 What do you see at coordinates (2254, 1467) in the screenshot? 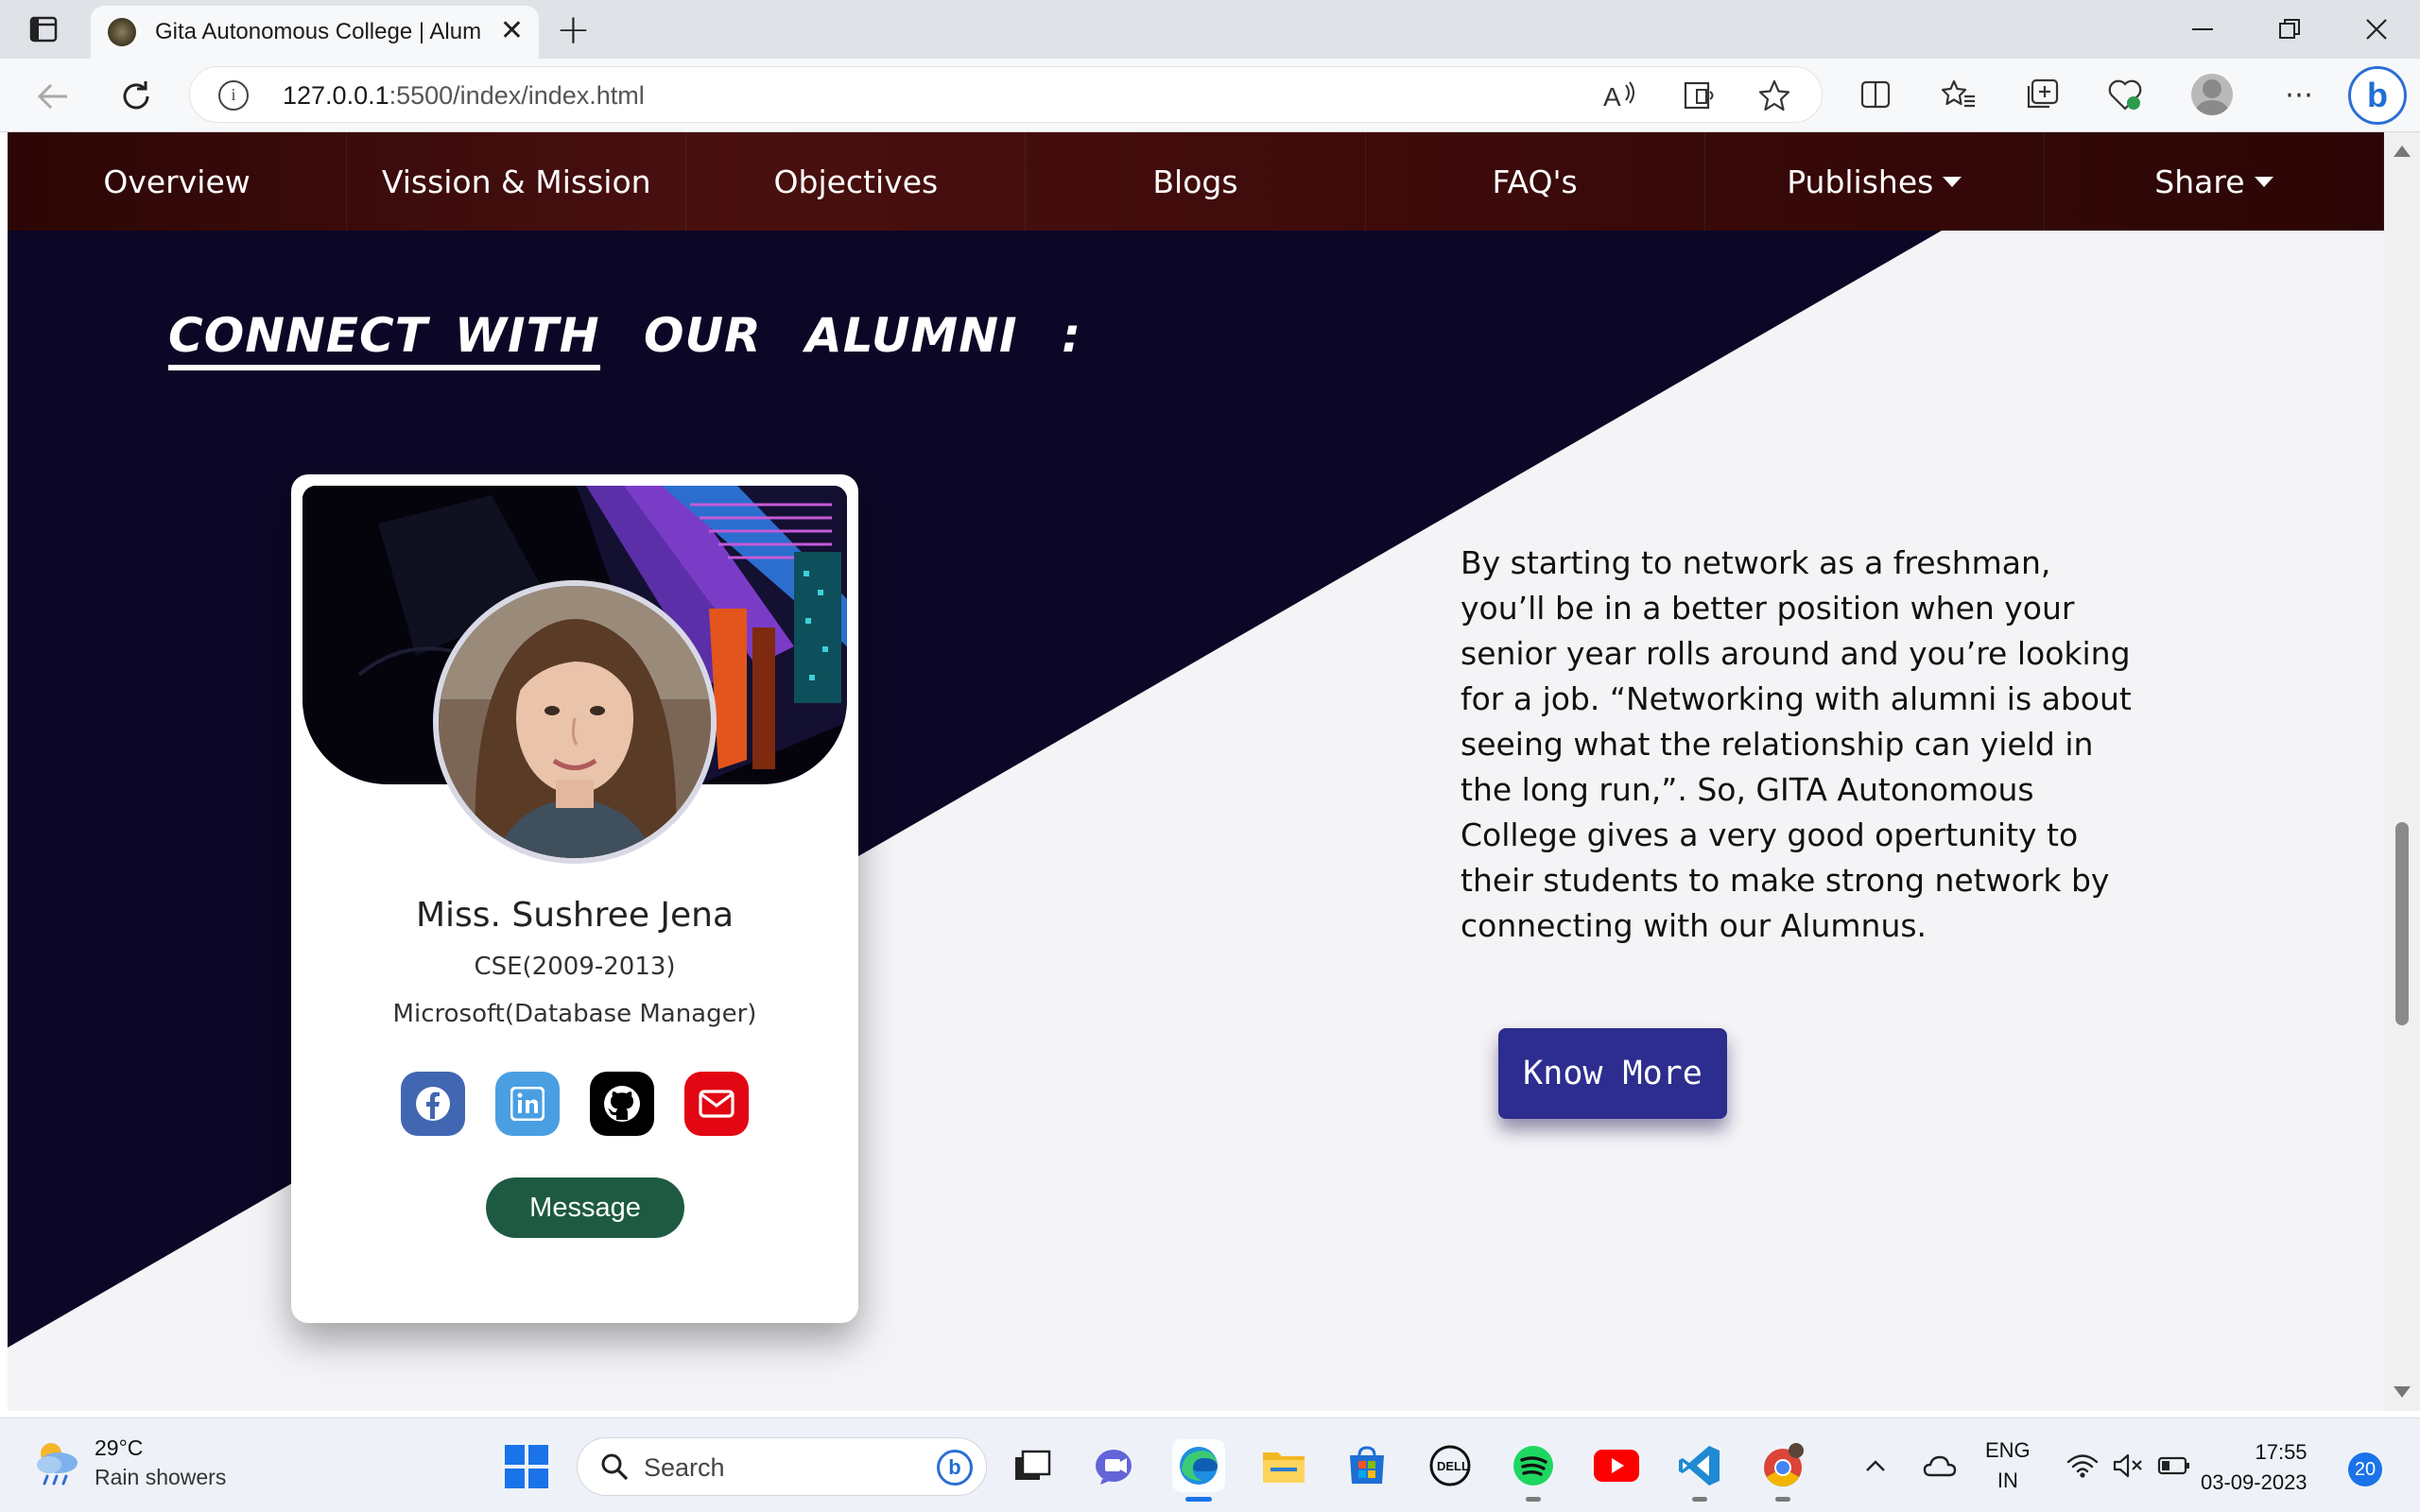
I see `taskbar-clock: 17:55 03-09-2023` at bounding box center [2254, 1467].